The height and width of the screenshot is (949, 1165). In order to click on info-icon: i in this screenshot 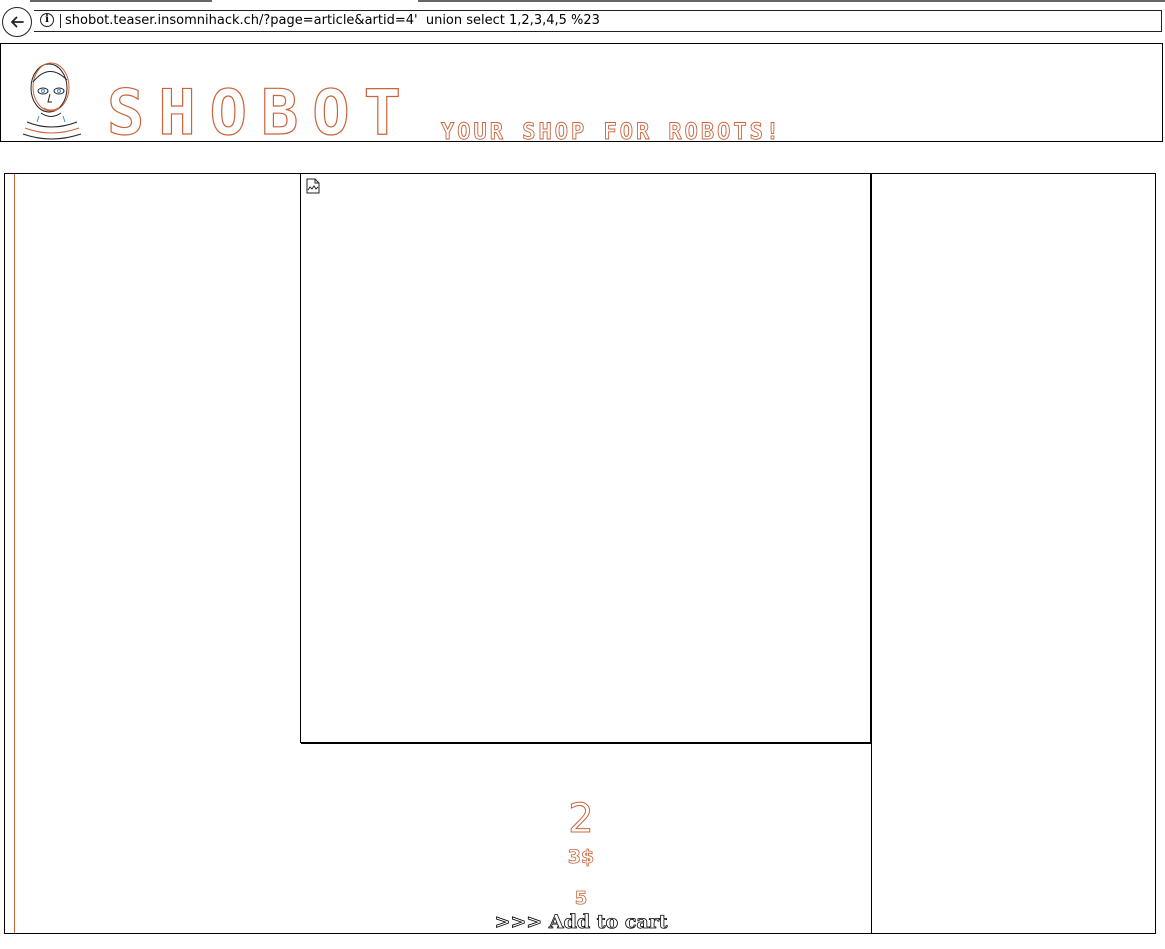, I will do `click(47, 20)`.